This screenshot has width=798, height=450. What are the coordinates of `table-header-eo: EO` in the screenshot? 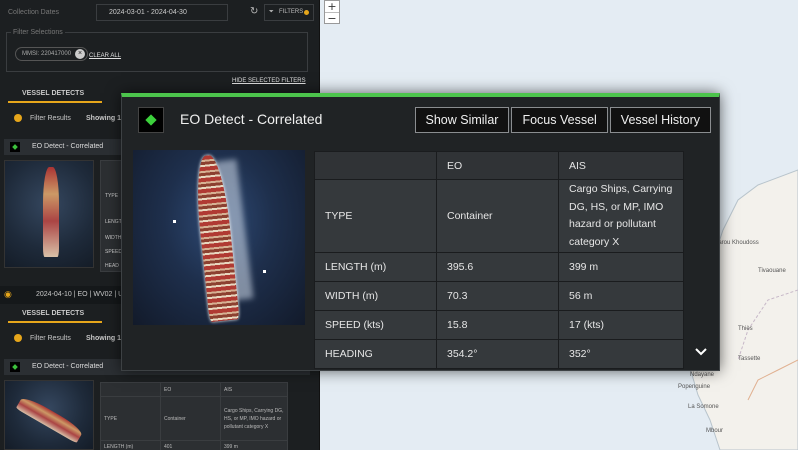 It's located at (497, 165).